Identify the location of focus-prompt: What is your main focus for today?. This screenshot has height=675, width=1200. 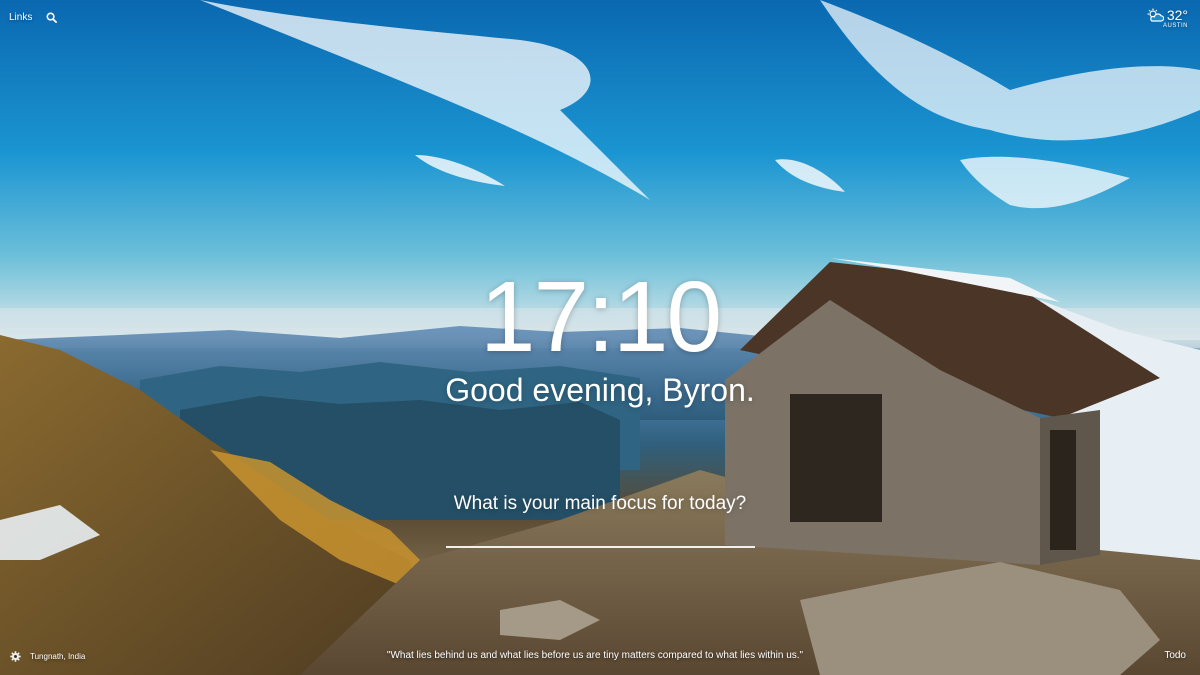
(600, 503).